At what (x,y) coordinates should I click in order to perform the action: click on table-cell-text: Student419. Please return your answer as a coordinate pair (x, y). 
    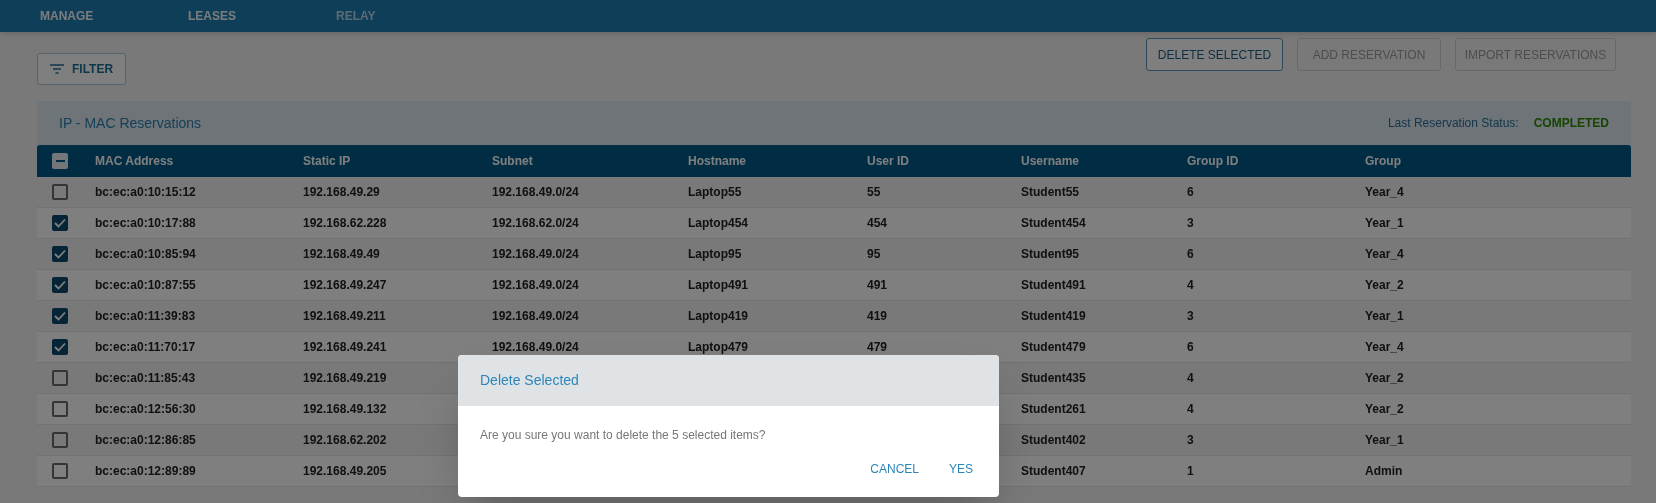
    Looking at the image, I should click on (1053, 316).